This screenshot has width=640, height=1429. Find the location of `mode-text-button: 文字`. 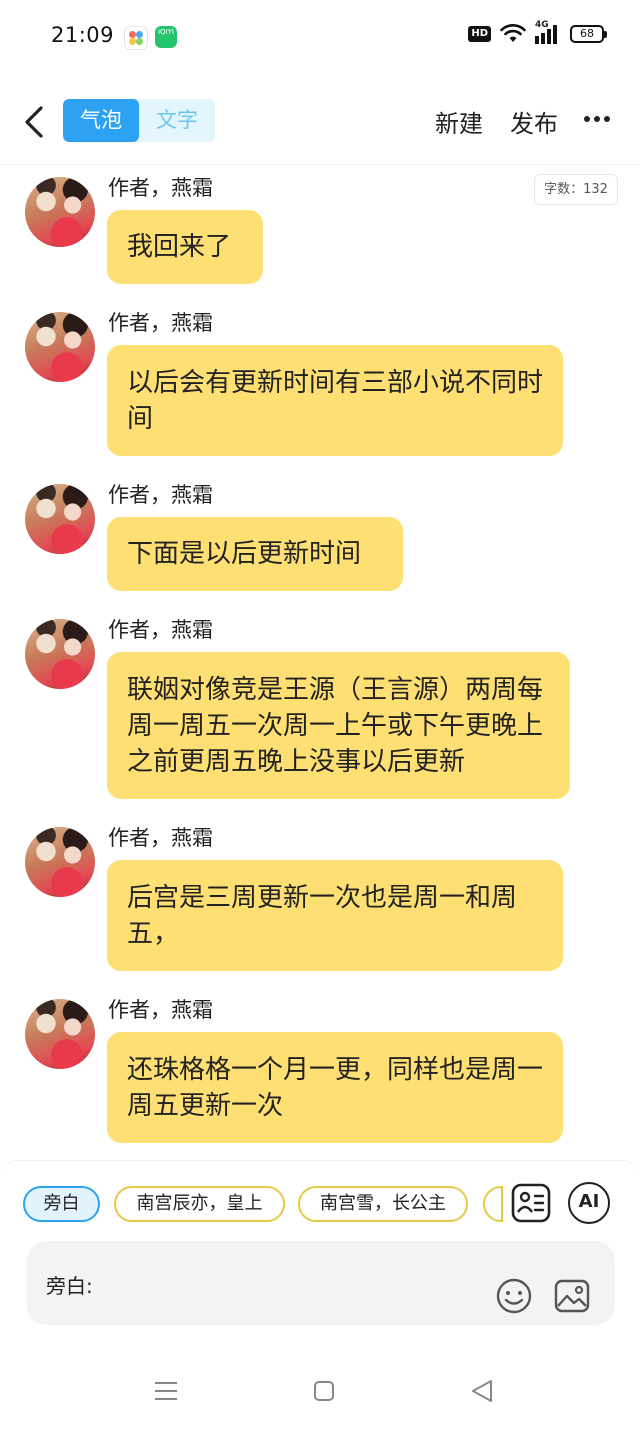

mode-text-button: 文字 is located at coordinates (177, 120).